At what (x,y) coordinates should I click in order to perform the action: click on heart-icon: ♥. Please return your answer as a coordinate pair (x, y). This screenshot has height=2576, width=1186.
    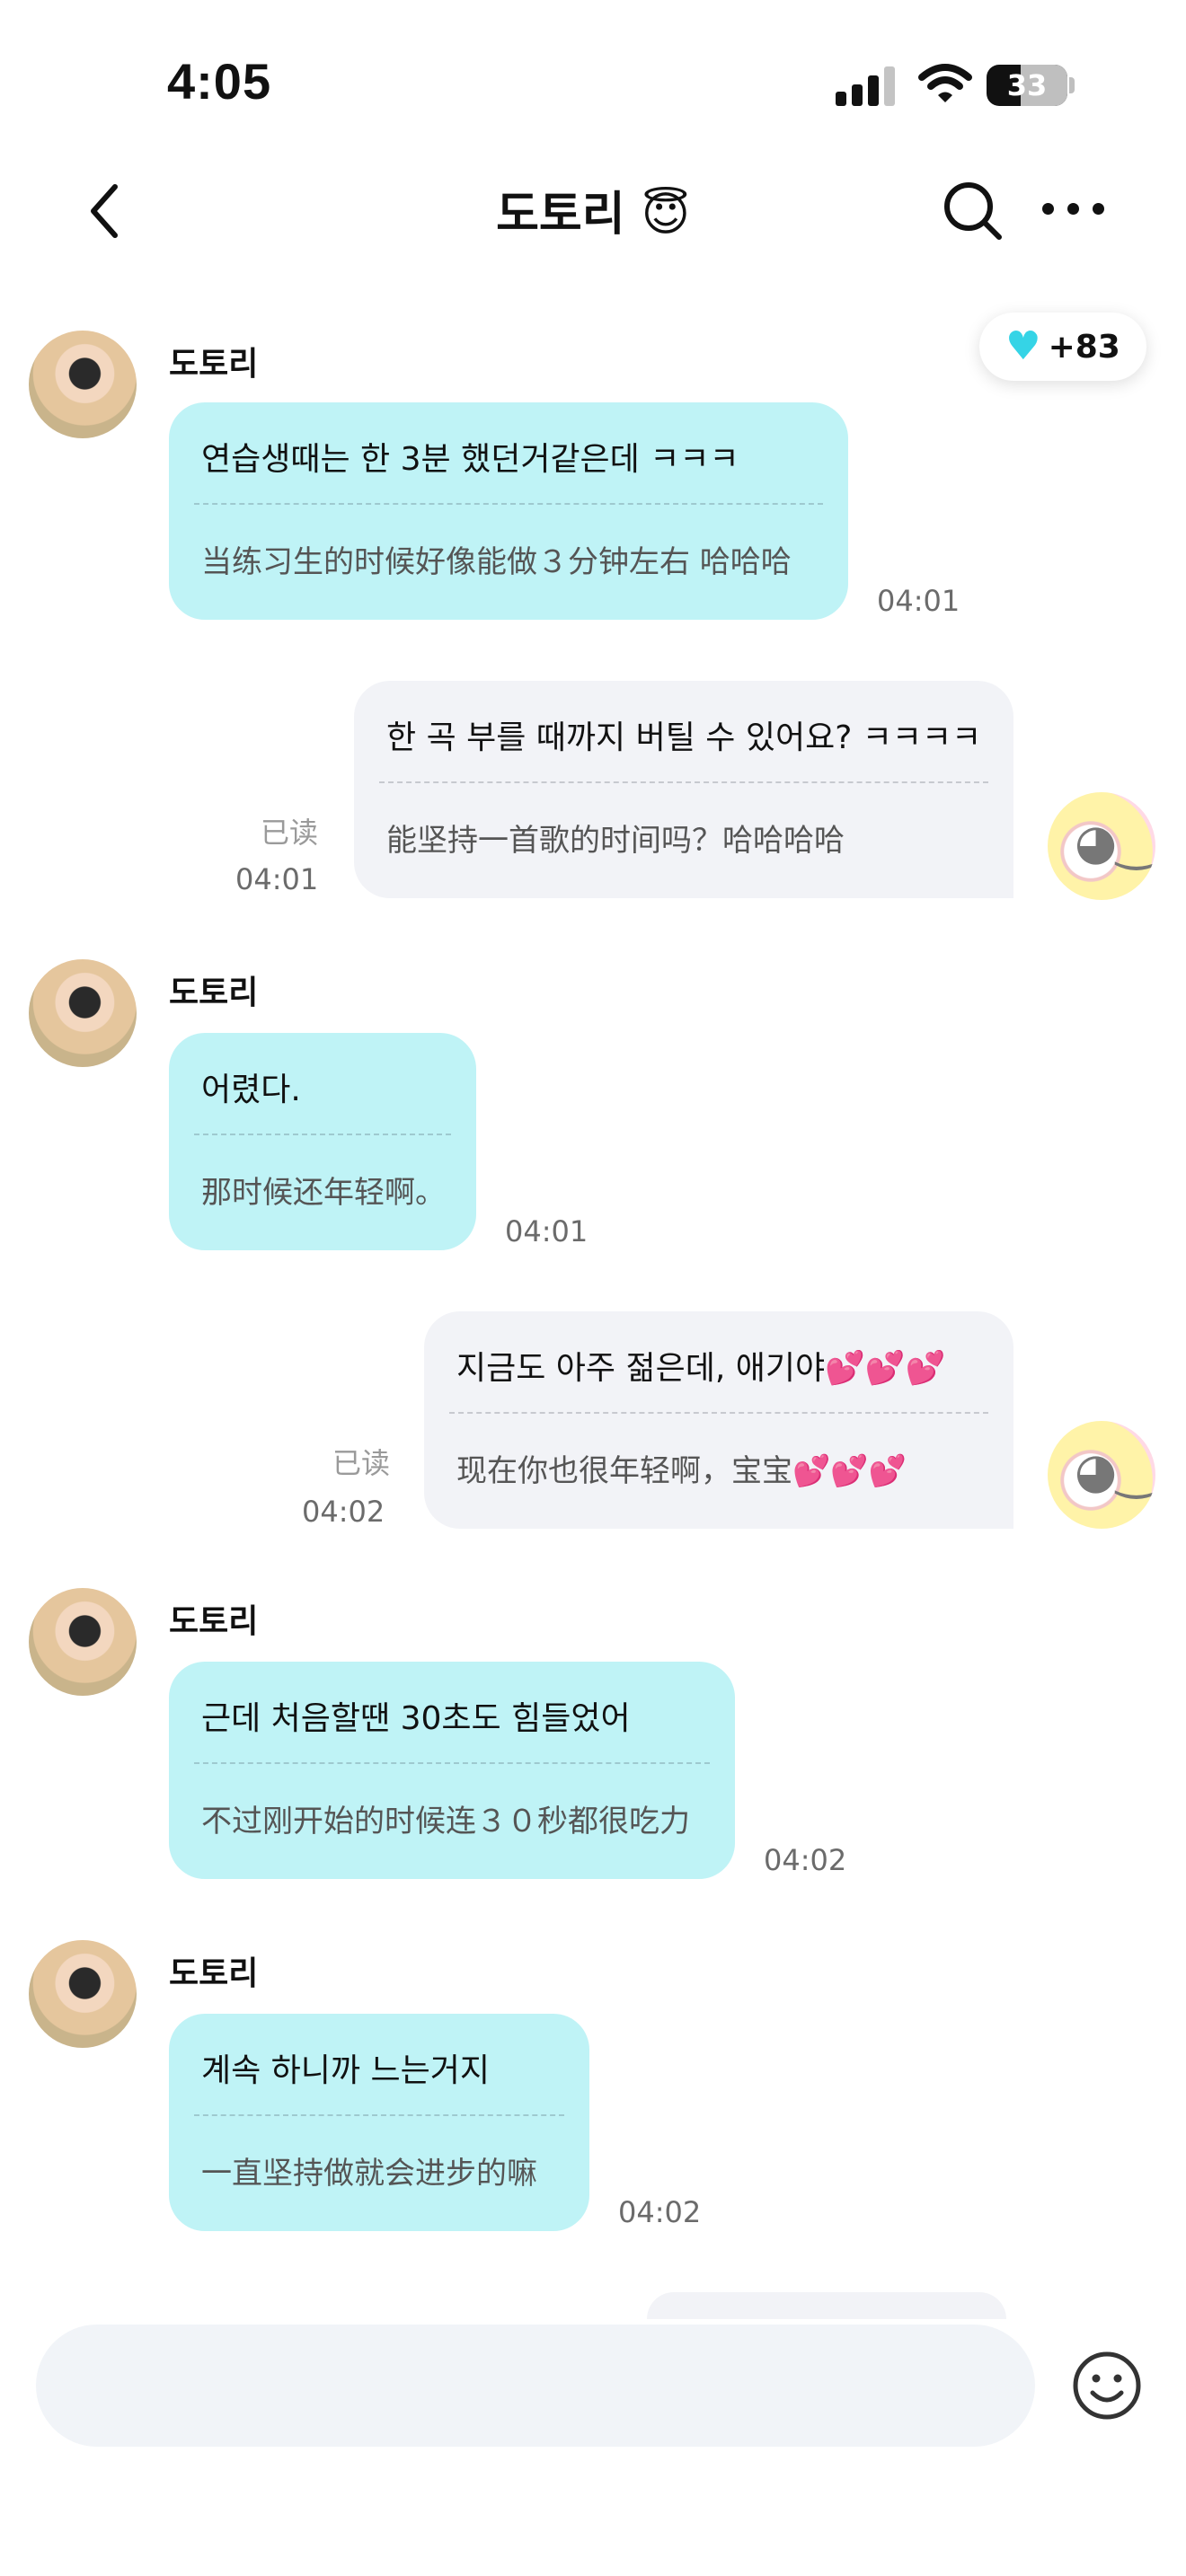
    Looking at the image, I should click on (1023, 346).